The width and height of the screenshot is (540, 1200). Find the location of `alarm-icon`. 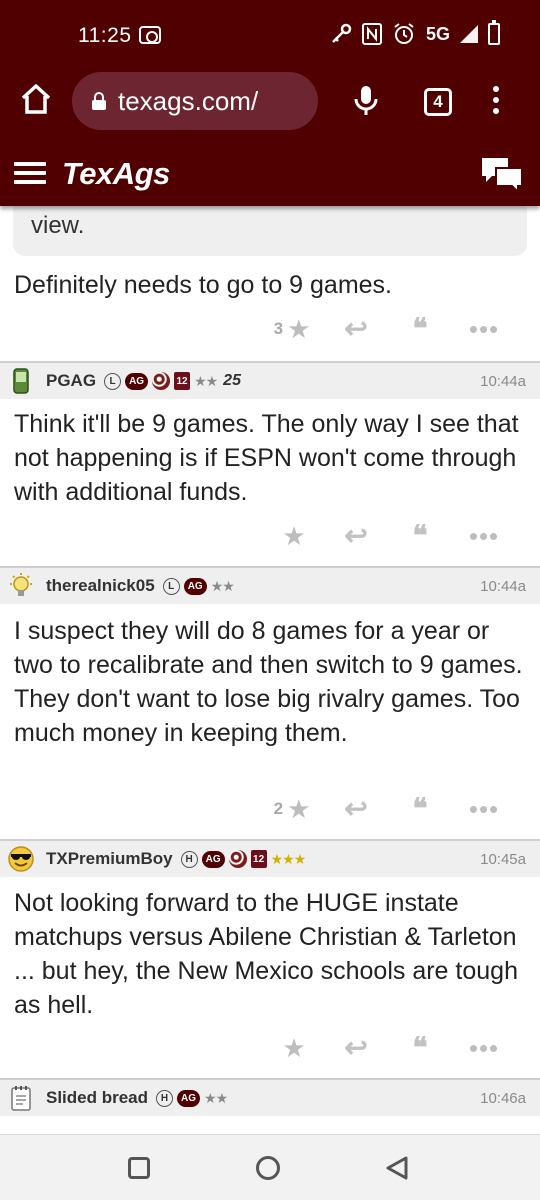

alarm-icon is located at coordinates (404, 34).